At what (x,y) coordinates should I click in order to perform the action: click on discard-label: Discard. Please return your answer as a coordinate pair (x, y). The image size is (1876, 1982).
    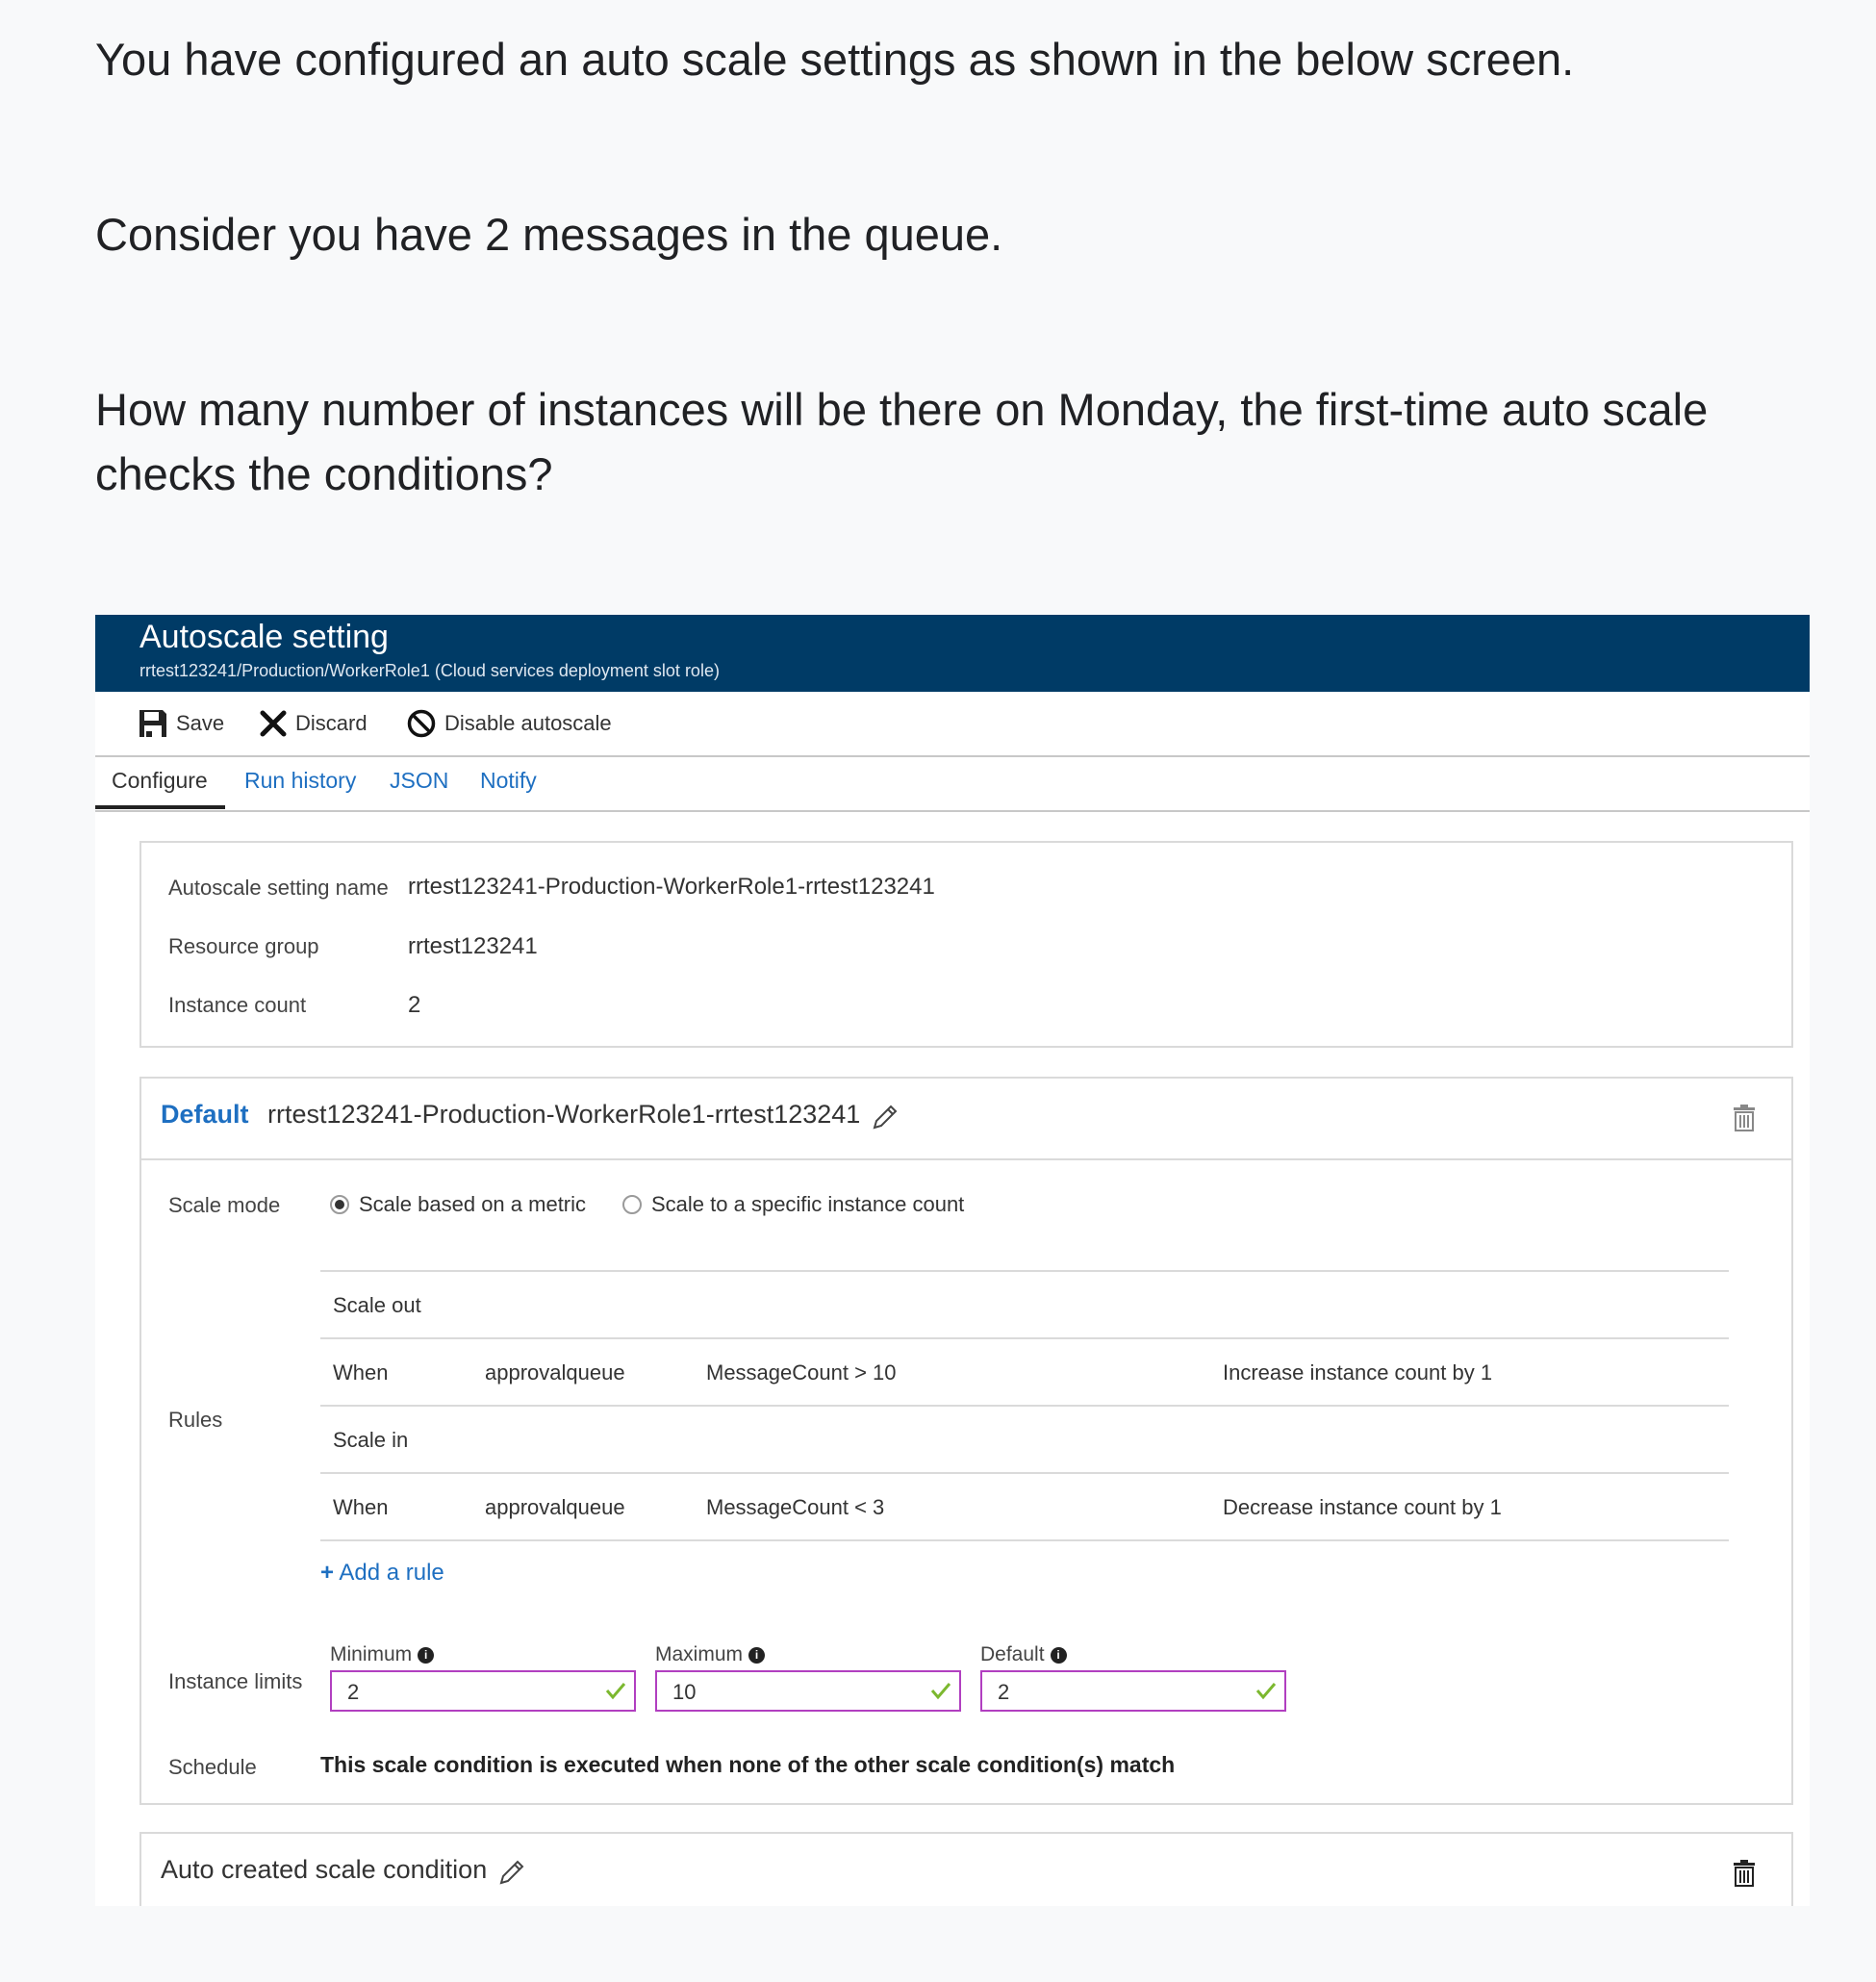
    Looking at the image, I should click on (331, 723).